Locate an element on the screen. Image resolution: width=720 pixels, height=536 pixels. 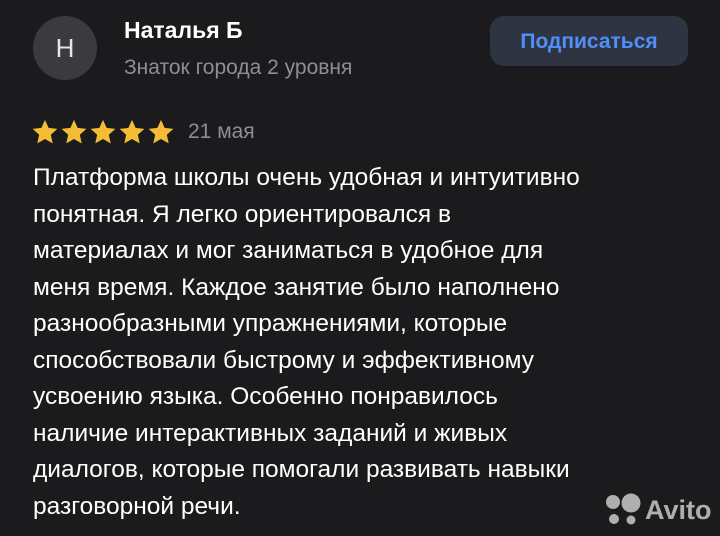
review-text-line: разговорной речи. is located at coordinates (137, 506).